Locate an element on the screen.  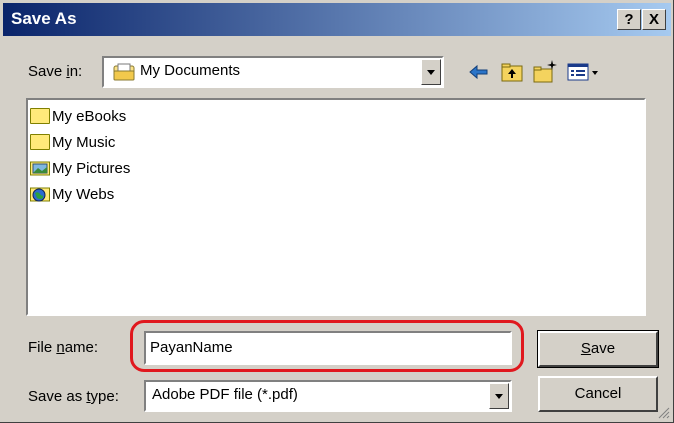
list-item: My Webs is located at coordinates (72, 194).